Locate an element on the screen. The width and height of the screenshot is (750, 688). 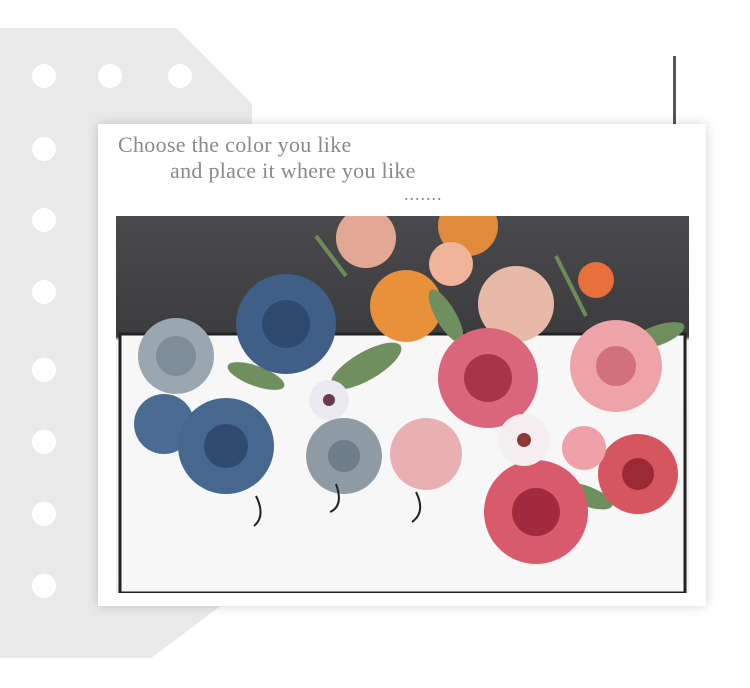
headline-line-2: and place it where you like is located at coordinates (293, 170).